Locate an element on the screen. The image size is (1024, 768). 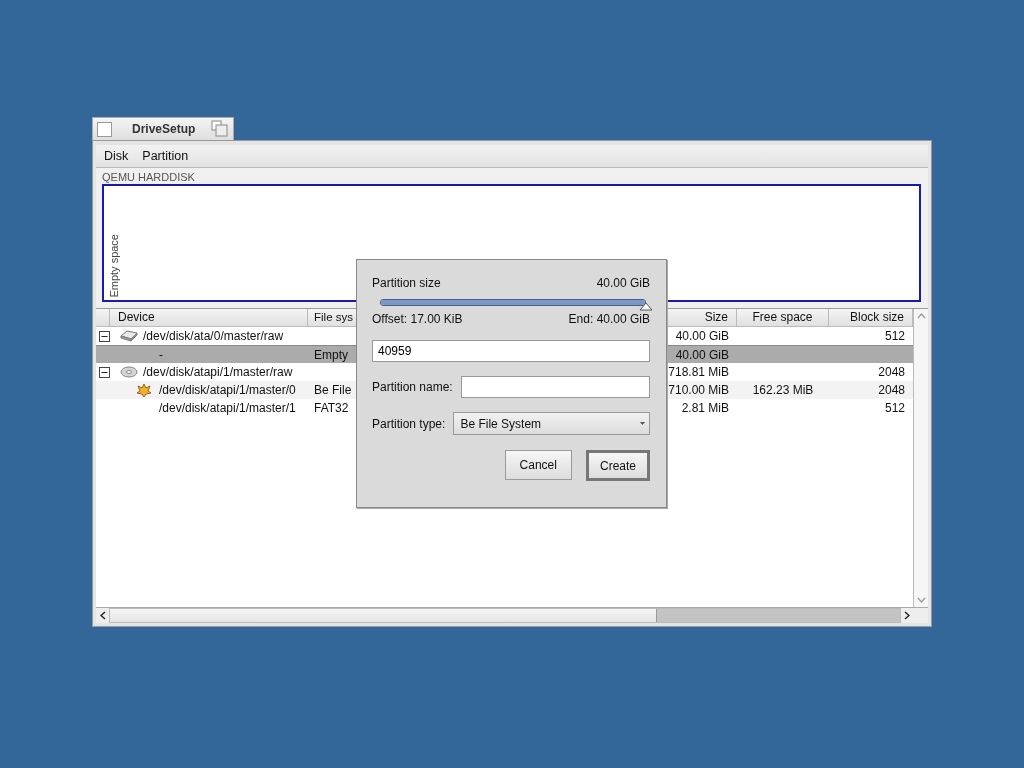
segment-label: Empty space is located at coordinates (114, 266).